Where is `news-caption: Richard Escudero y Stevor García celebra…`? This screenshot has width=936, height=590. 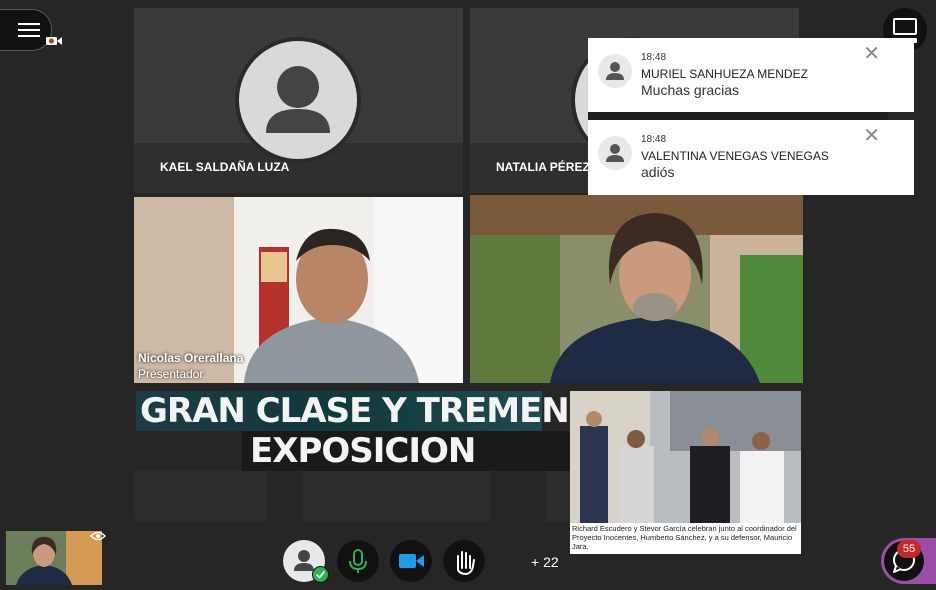 news-caption: Richard Escudero y Stevor García celebra… is located at coordinates (684, 537).